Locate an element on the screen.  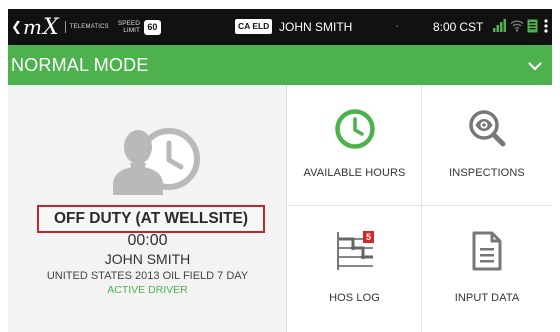
driver-clock-icon is located at coordinates (156, 161).